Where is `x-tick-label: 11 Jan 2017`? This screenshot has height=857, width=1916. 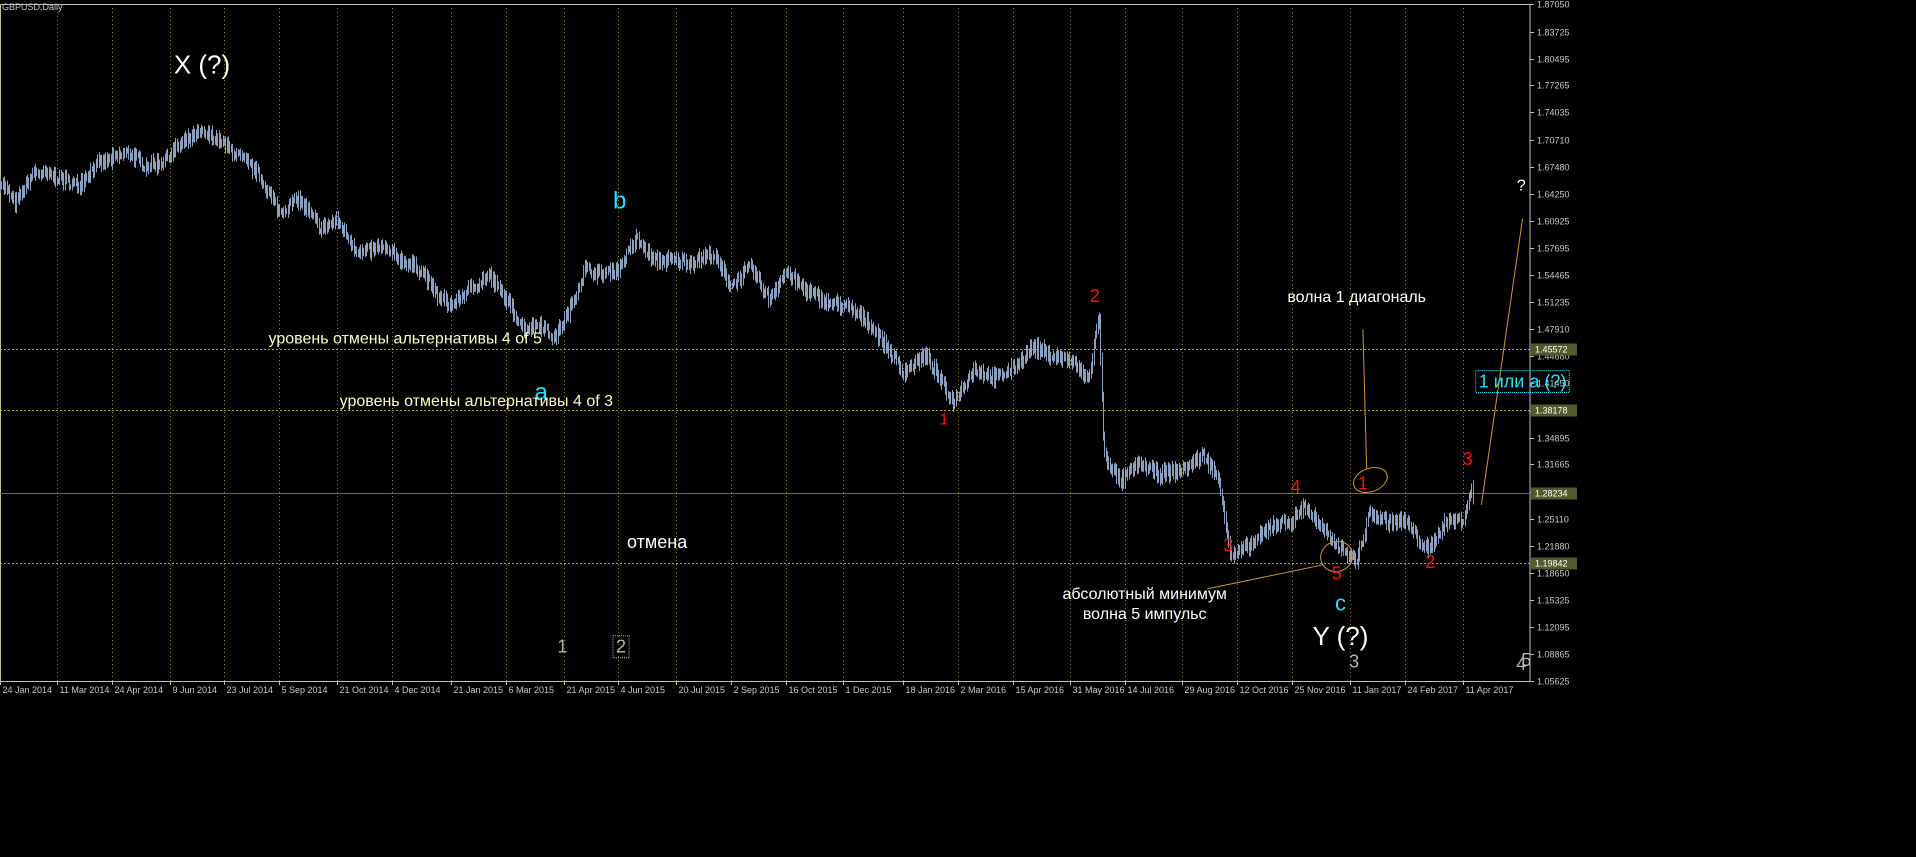 x-tick-label: 11 Jan 2017 is located at coordinates (1377, 690).